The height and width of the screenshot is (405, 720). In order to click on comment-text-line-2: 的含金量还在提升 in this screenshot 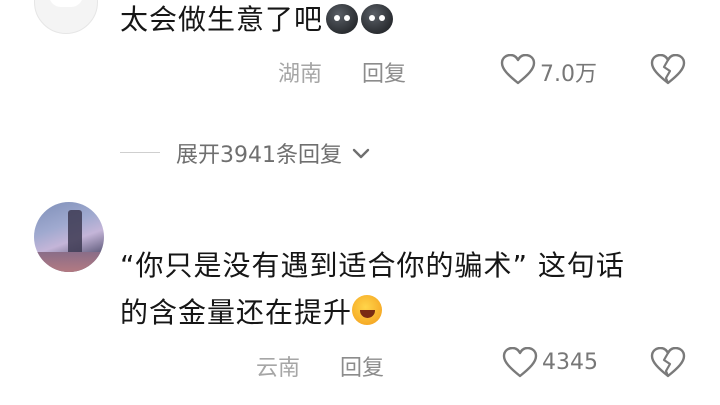, I will do `click(251, 313)`.